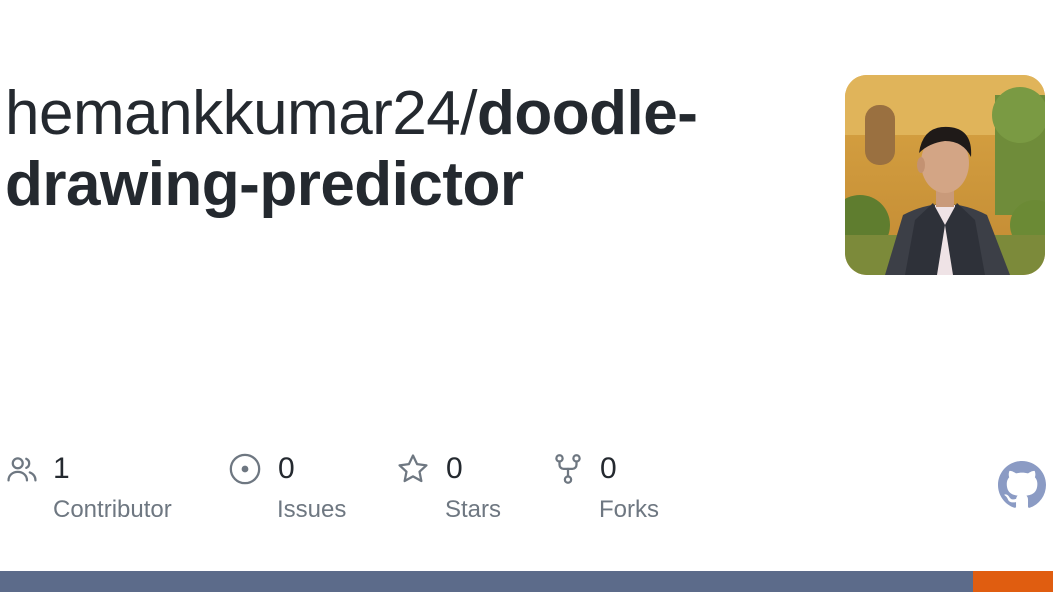 The width and height of the screenshot is (1053, 592). Describe the element at coordinates (569, 470) in the screenshot. I see `fork-icon` at that location.